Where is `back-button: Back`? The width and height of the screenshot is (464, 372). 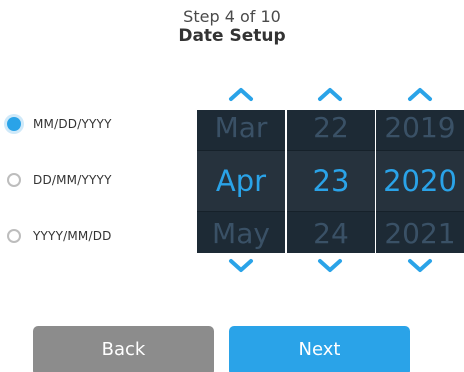
back-button: Back is located at coordinates (123, 349).